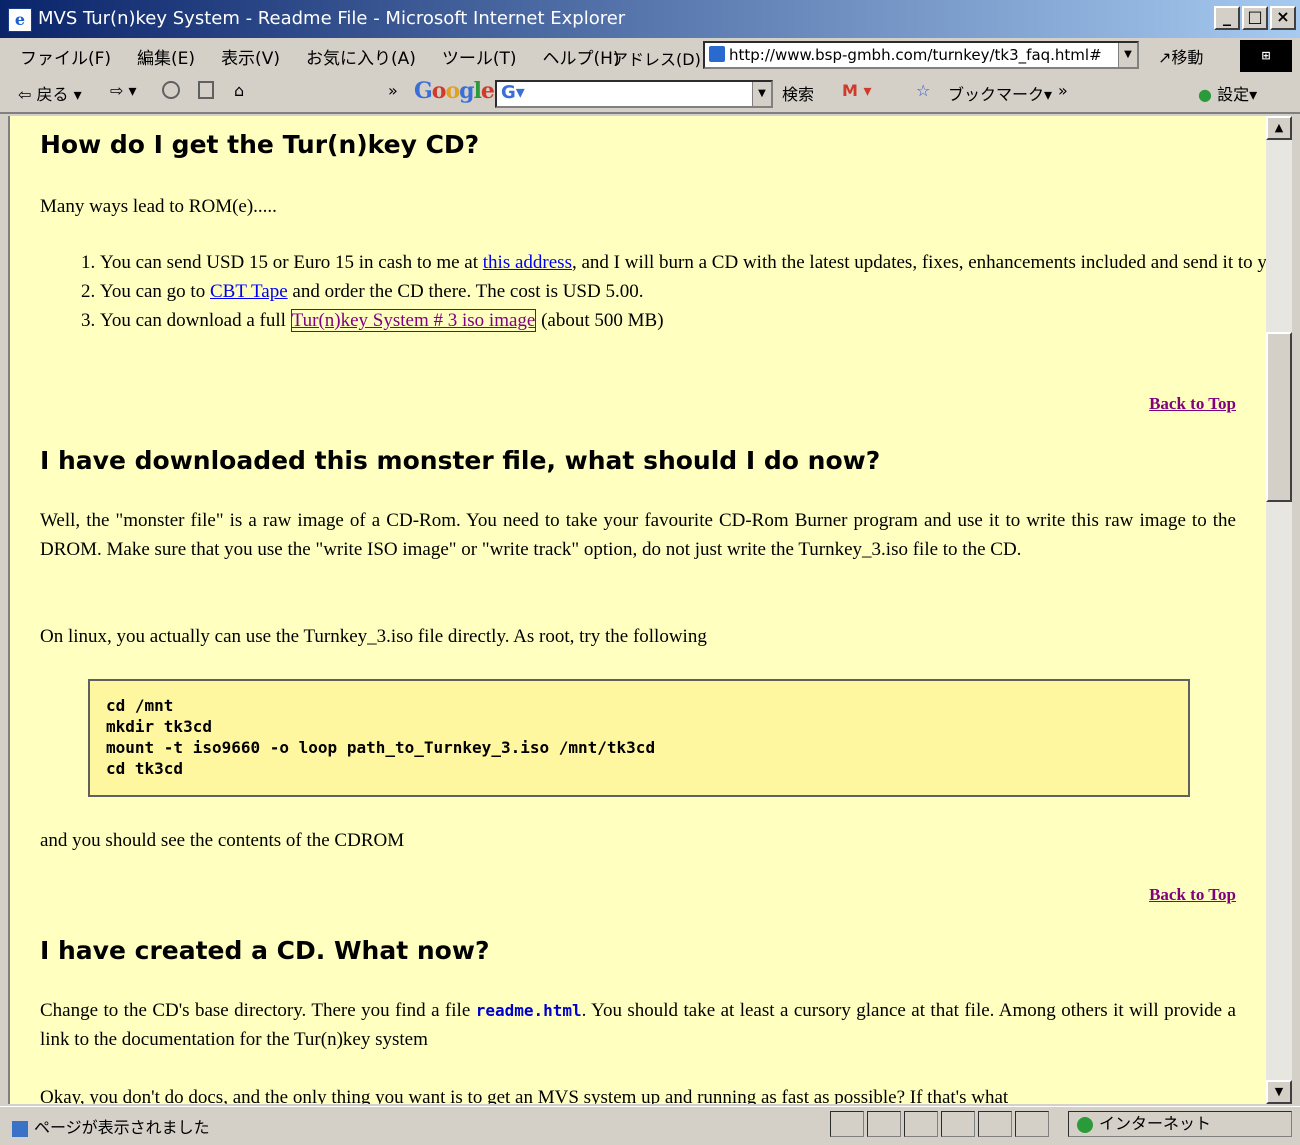 This screenshot has width=1300, height=1145. What do you see at coordinates (361, 56) in the screenshot?
I see `menu-favorites: お気に入り(A)` at bounding box center [361, 56].